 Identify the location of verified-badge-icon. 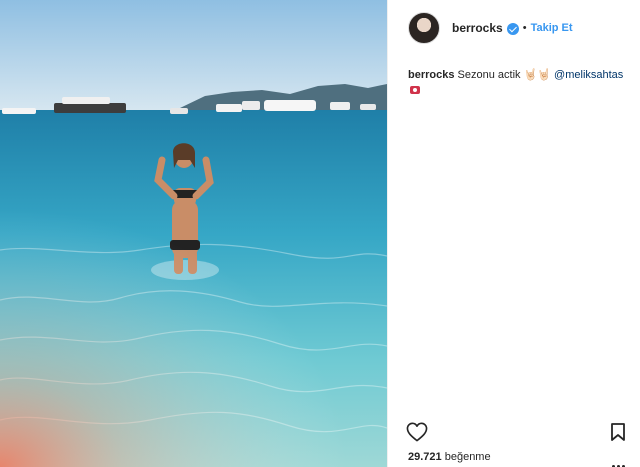
(512, 29).